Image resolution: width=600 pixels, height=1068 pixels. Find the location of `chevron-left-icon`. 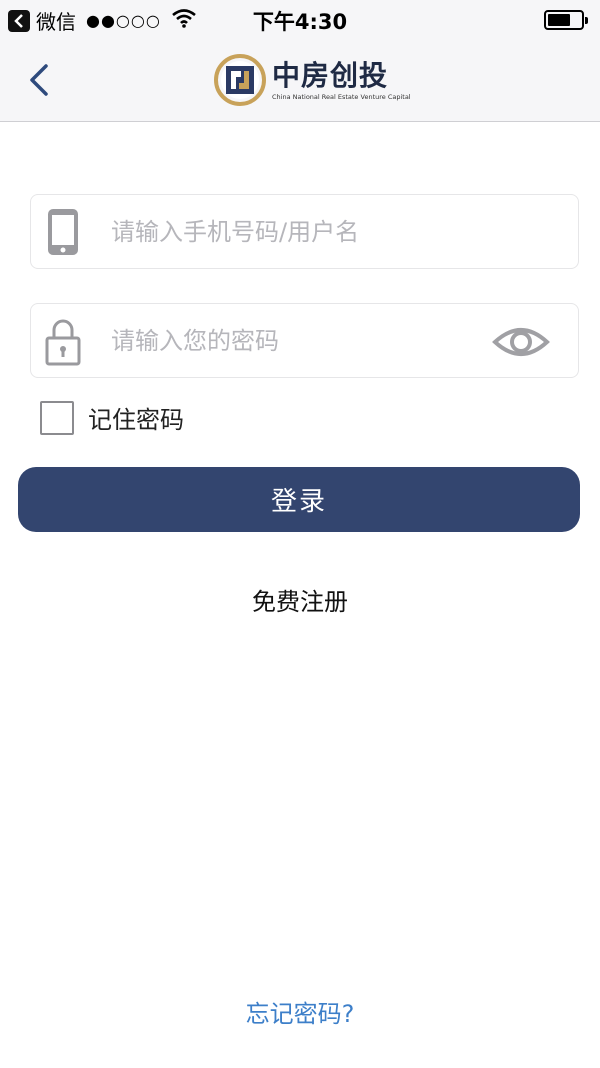

chevron-left-icon is located at coordinates (39, 80).